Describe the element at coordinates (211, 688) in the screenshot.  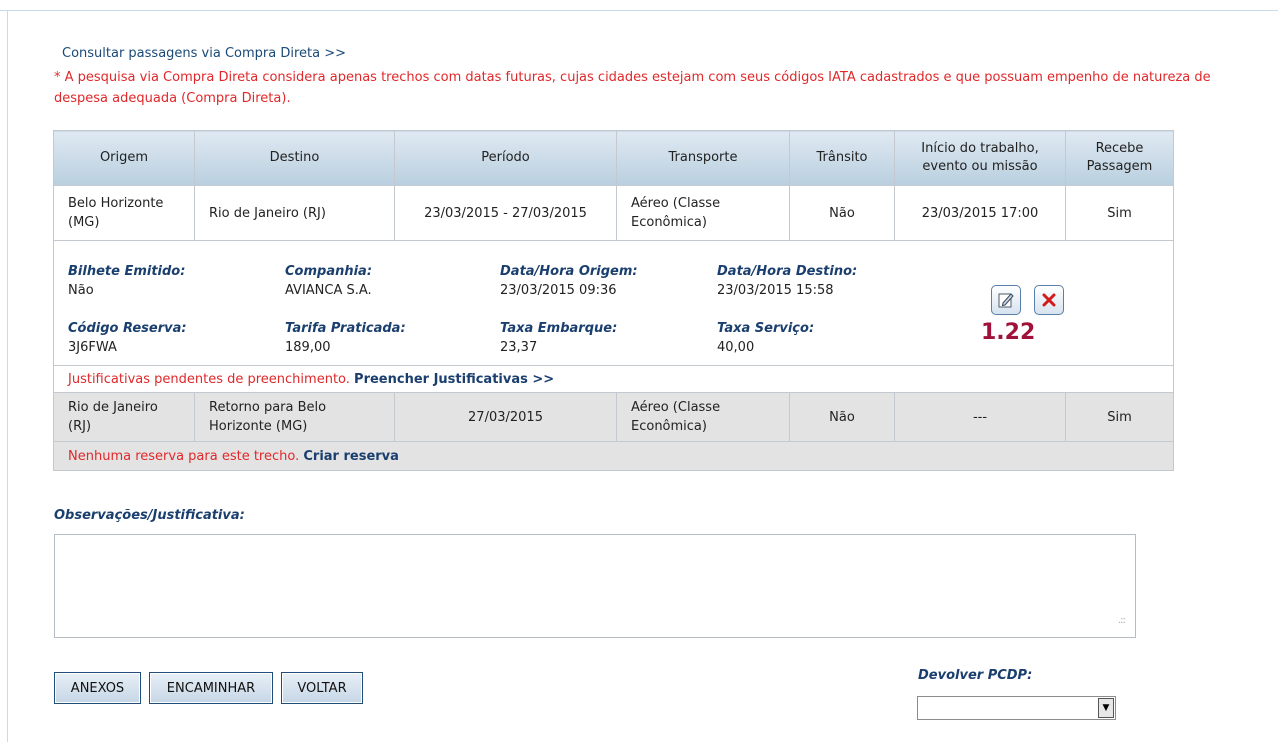
I see `encaminhar-button: ENCAMINHAR` at that location.